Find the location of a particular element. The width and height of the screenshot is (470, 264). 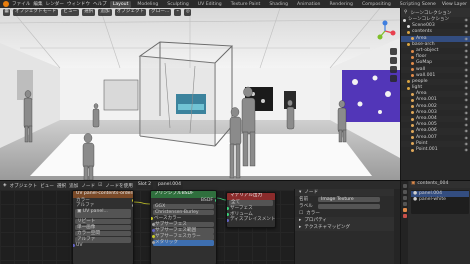

render-tab-icon is located at coordinates (404, 192).